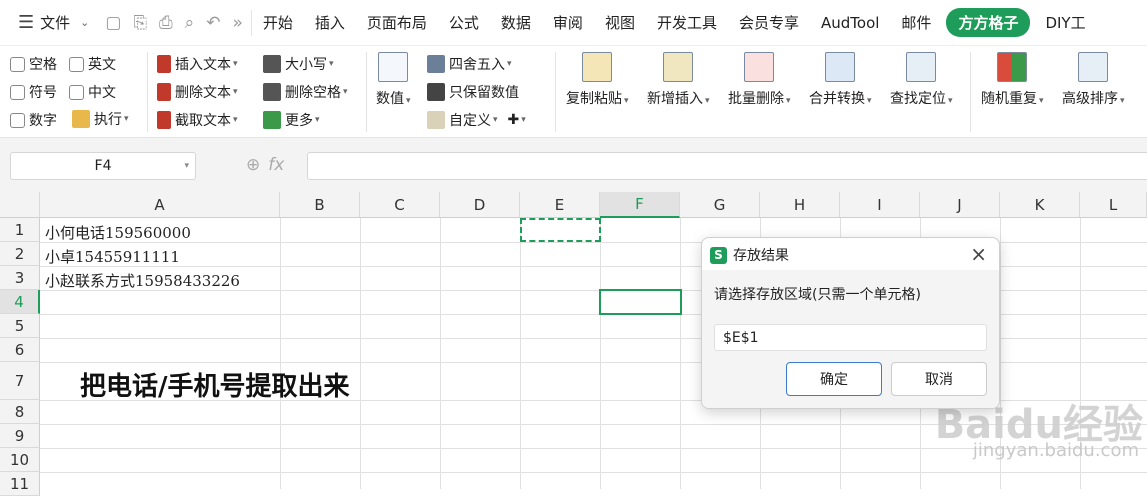 This screenshot has width=1147, height=496. Describe the element at coordinates (1113, 205) in the screenshot. I see `column-header: L` at that location.